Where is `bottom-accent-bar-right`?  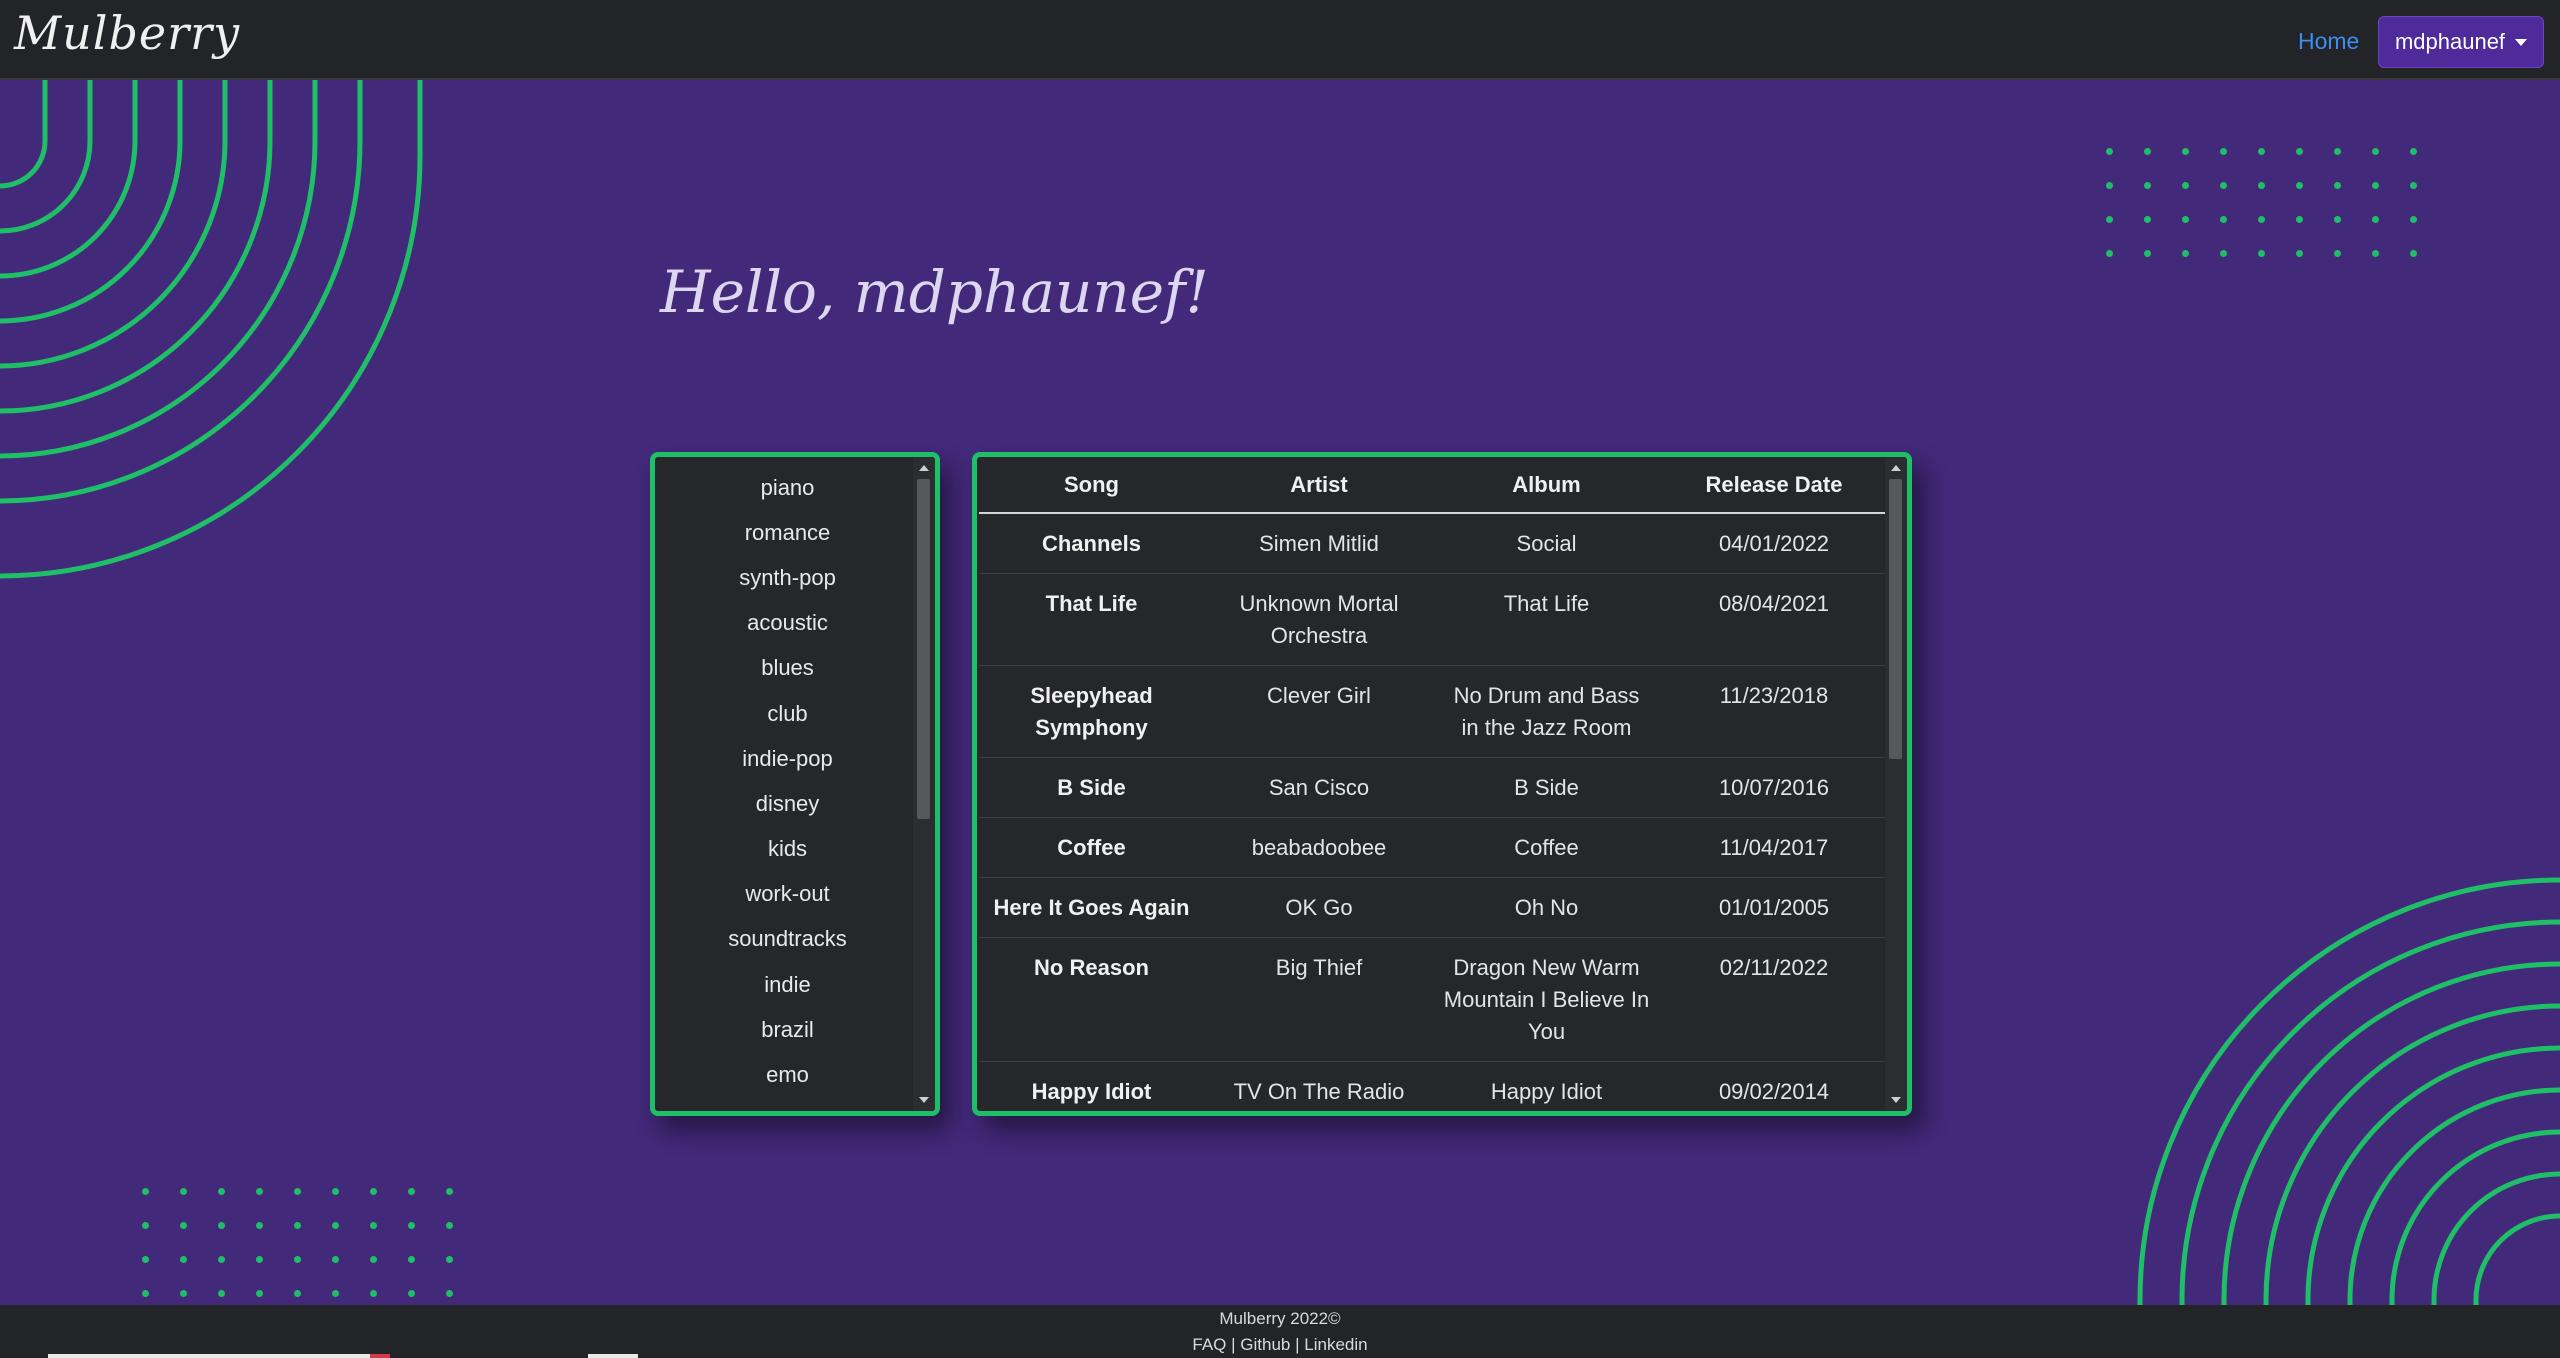
bottom-accent-bar-right is located at coordinates (613, 1356).